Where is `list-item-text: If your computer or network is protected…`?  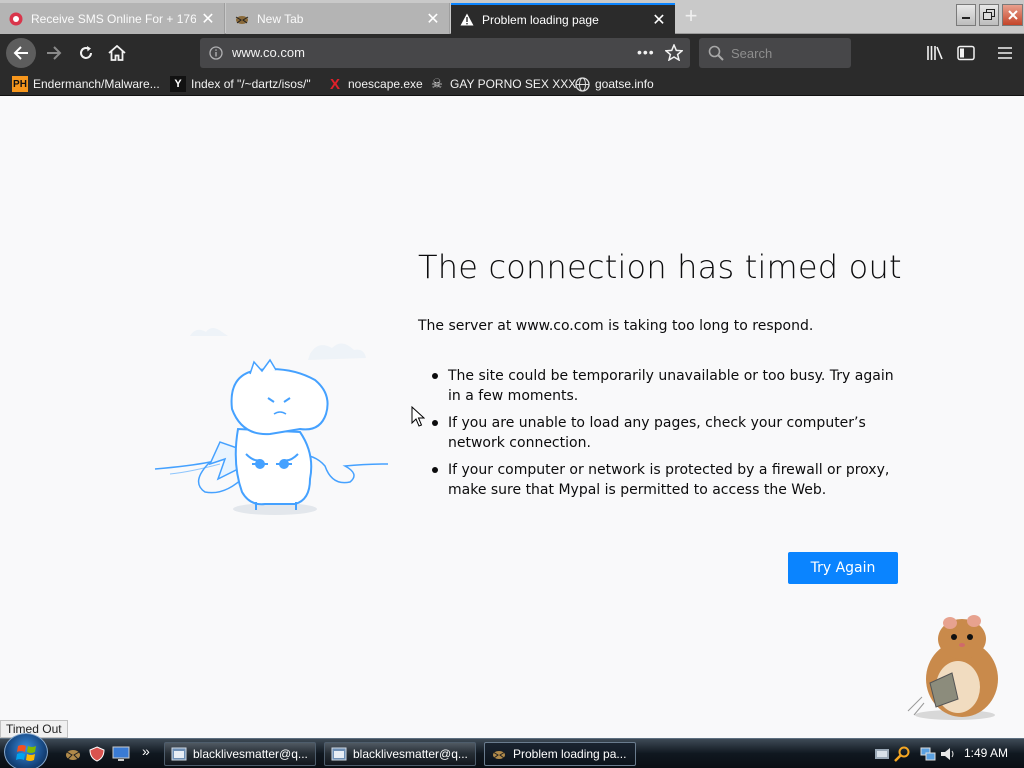 list-item-text: If your computer or network is protected… is located at coordinates (669, 480).